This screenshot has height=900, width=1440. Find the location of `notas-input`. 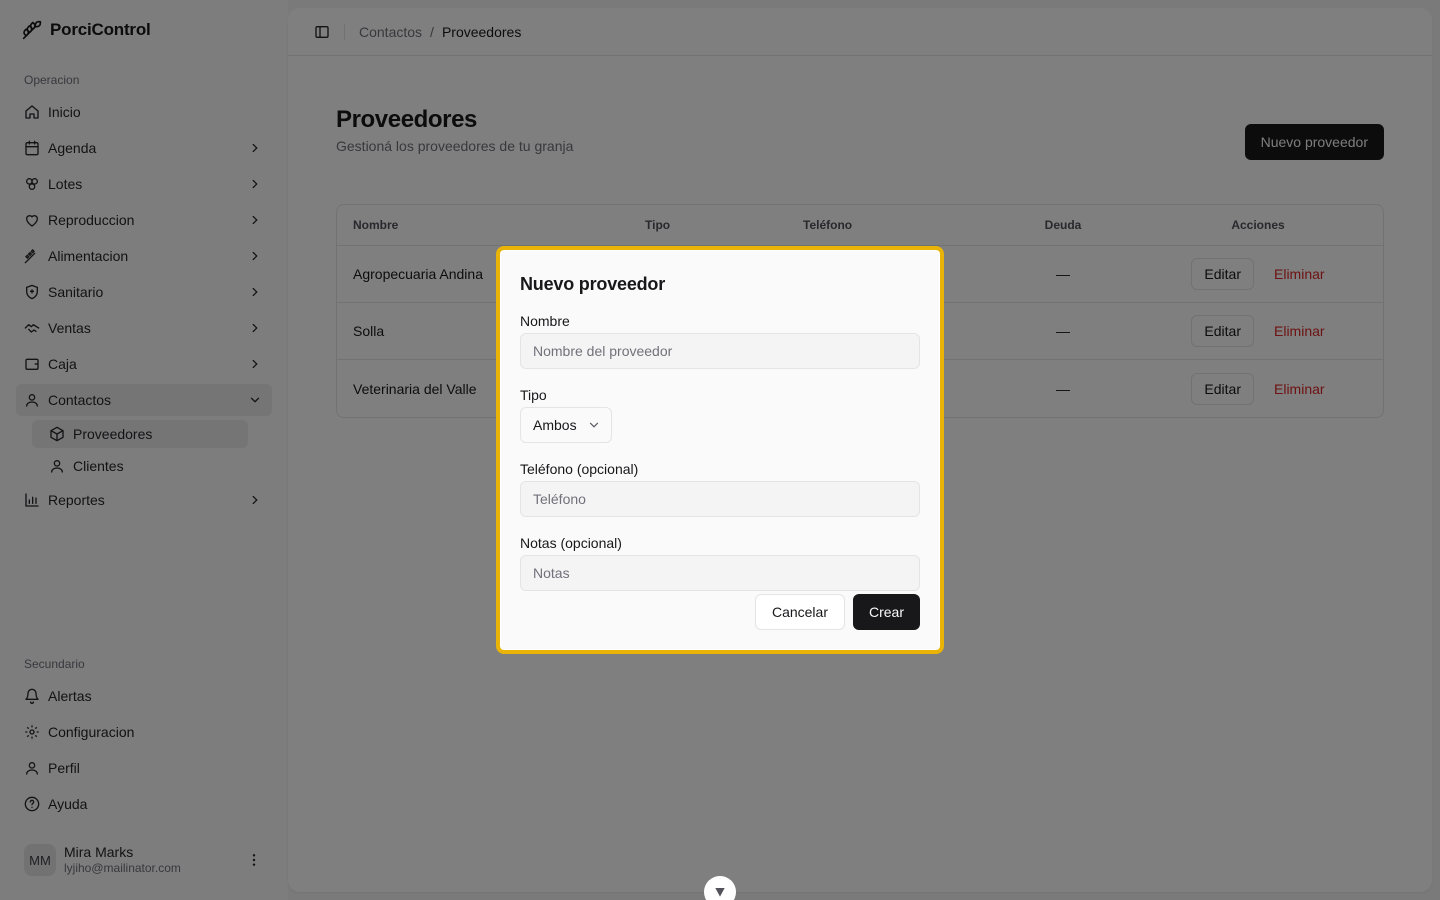

notas-input is located at coordinates (720, 573).